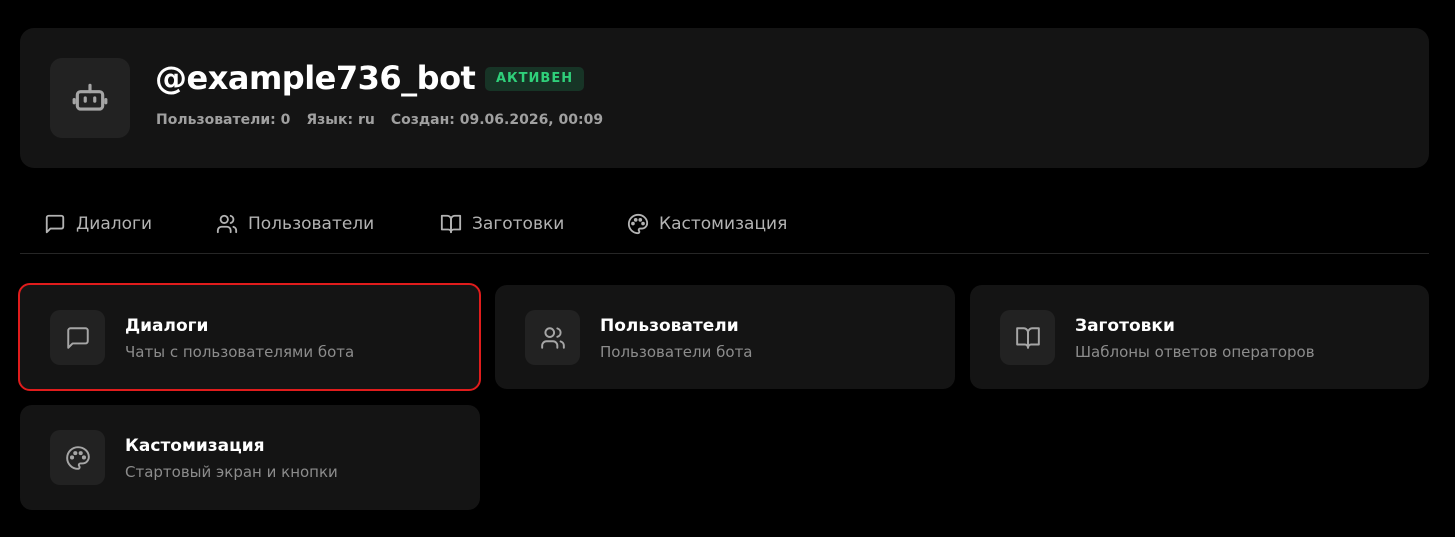 The image size is (1455, 537). I want to click on card-description: Чаты с пользователями бота, so click(240, 352).